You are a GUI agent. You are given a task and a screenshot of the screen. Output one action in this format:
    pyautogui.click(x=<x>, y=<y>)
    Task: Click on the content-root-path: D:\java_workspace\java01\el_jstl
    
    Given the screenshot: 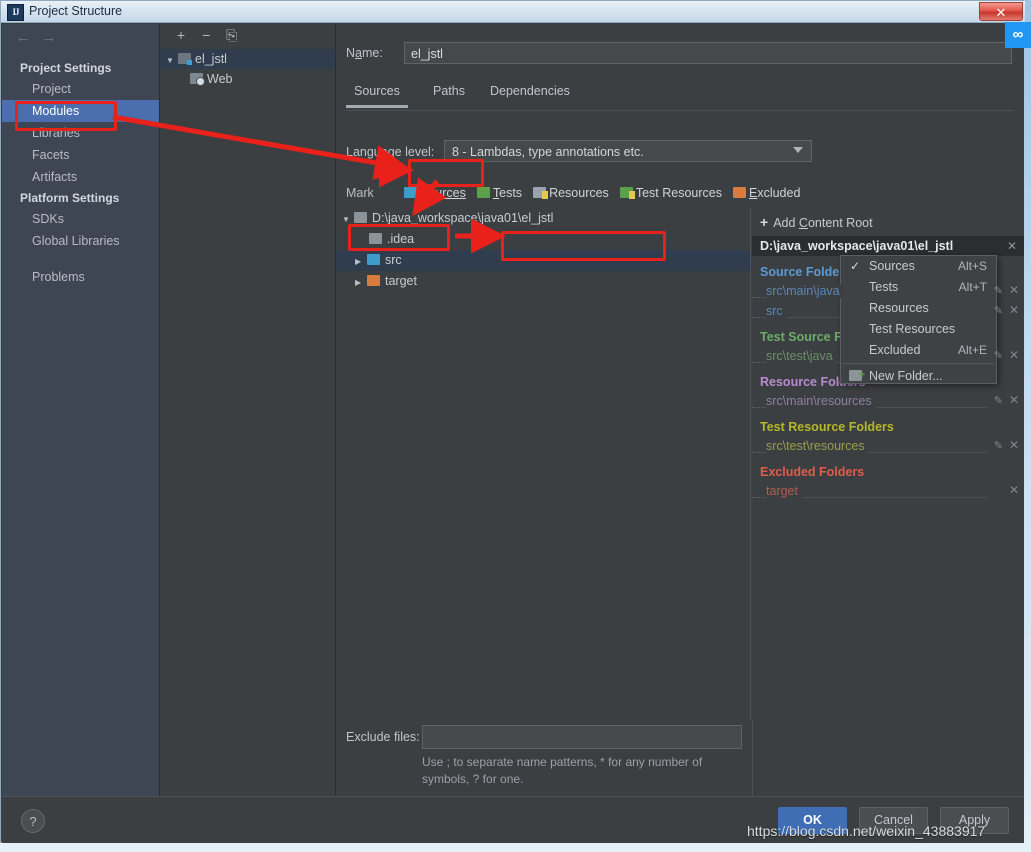 What is the action you would take?
    pyautogui.click(x=857, y=246)
    